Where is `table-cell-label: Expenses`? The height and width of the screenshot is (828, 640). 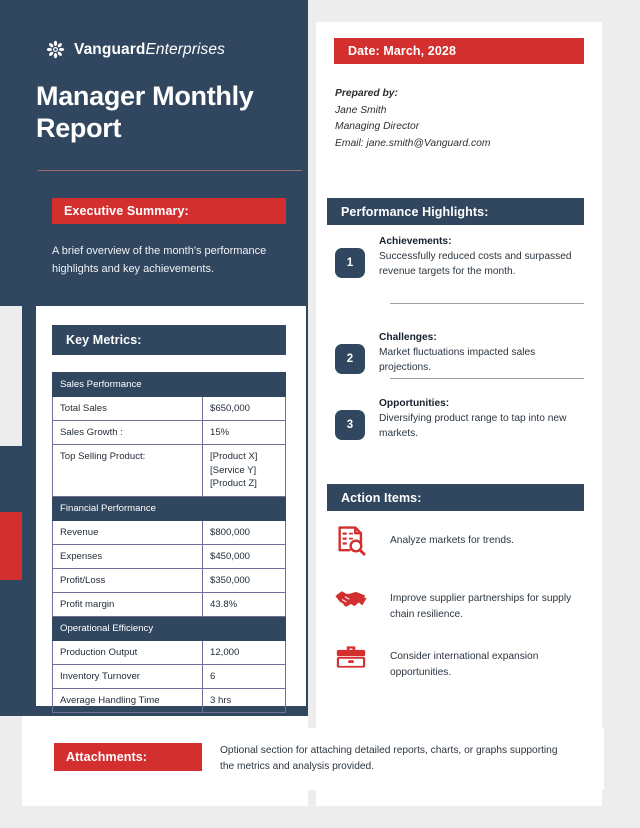 table-cell-label: Expenses is located at coordinates (127, 556).